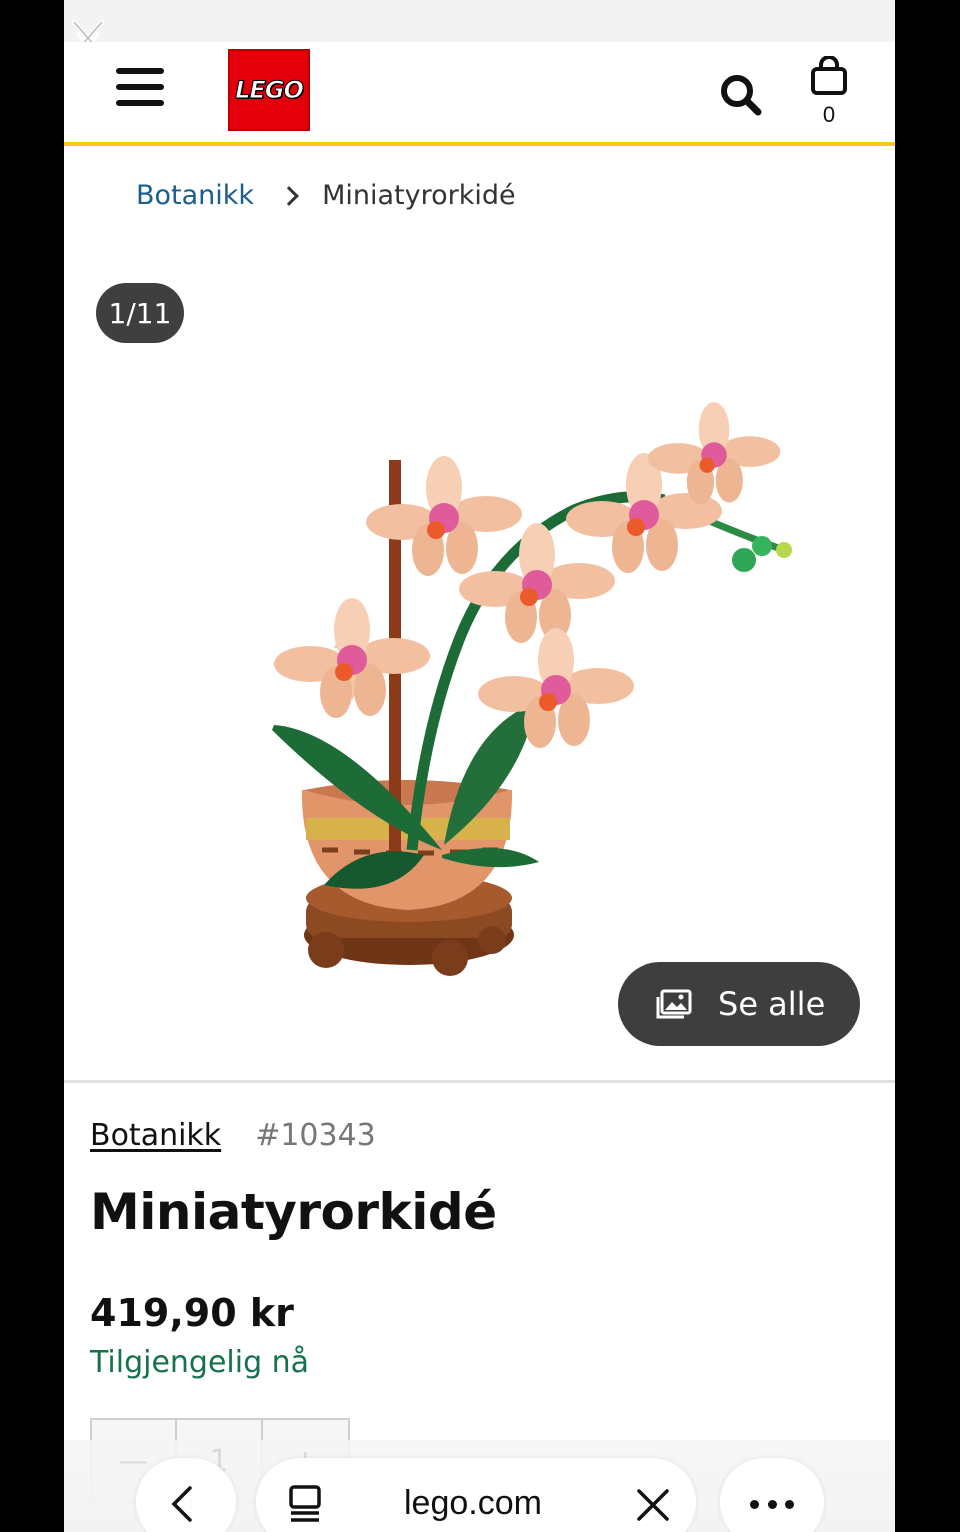  I want to click on item-number: #10343, so click(315, 1135).